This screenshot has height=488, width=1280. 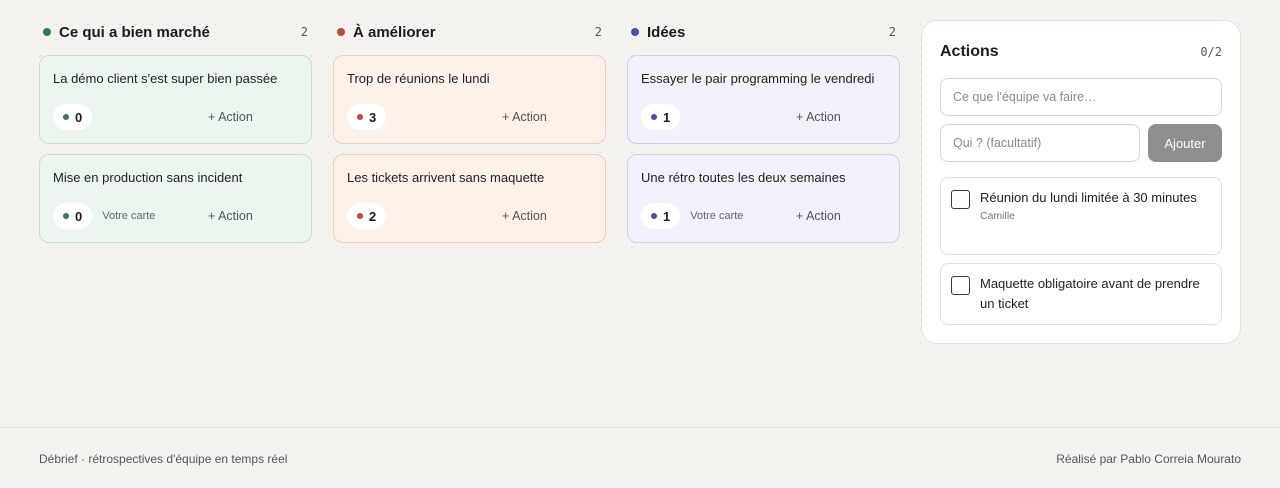 I want to click on add-action-submit-button: Ajouter, so click(x=1185, y=143).